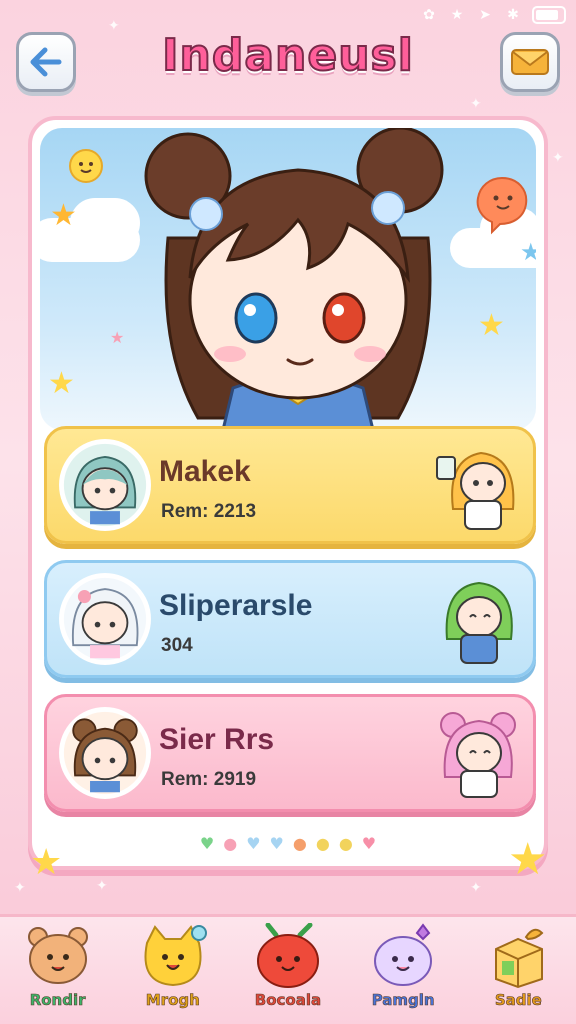 The image size is (576, 1024). Describe the element at coordinates (287, 55) in the screenshot. I see `page-title: Indaneusl` at that location.